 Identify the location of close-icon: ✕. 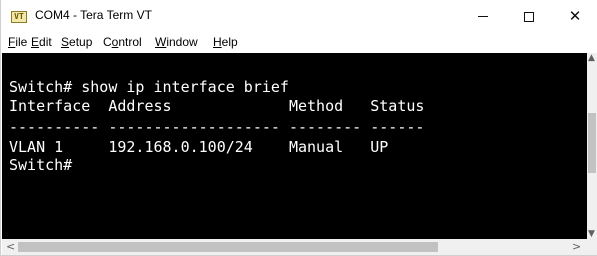
(575, 16).